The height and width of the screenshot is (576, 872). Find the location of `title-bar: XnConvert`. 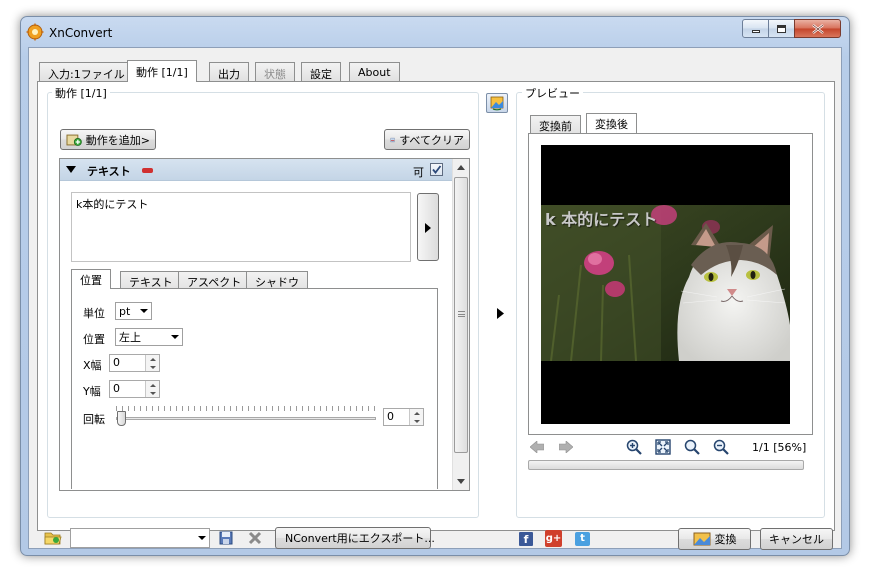

title-bar: XnConvert is located at coordinates (435, 33).